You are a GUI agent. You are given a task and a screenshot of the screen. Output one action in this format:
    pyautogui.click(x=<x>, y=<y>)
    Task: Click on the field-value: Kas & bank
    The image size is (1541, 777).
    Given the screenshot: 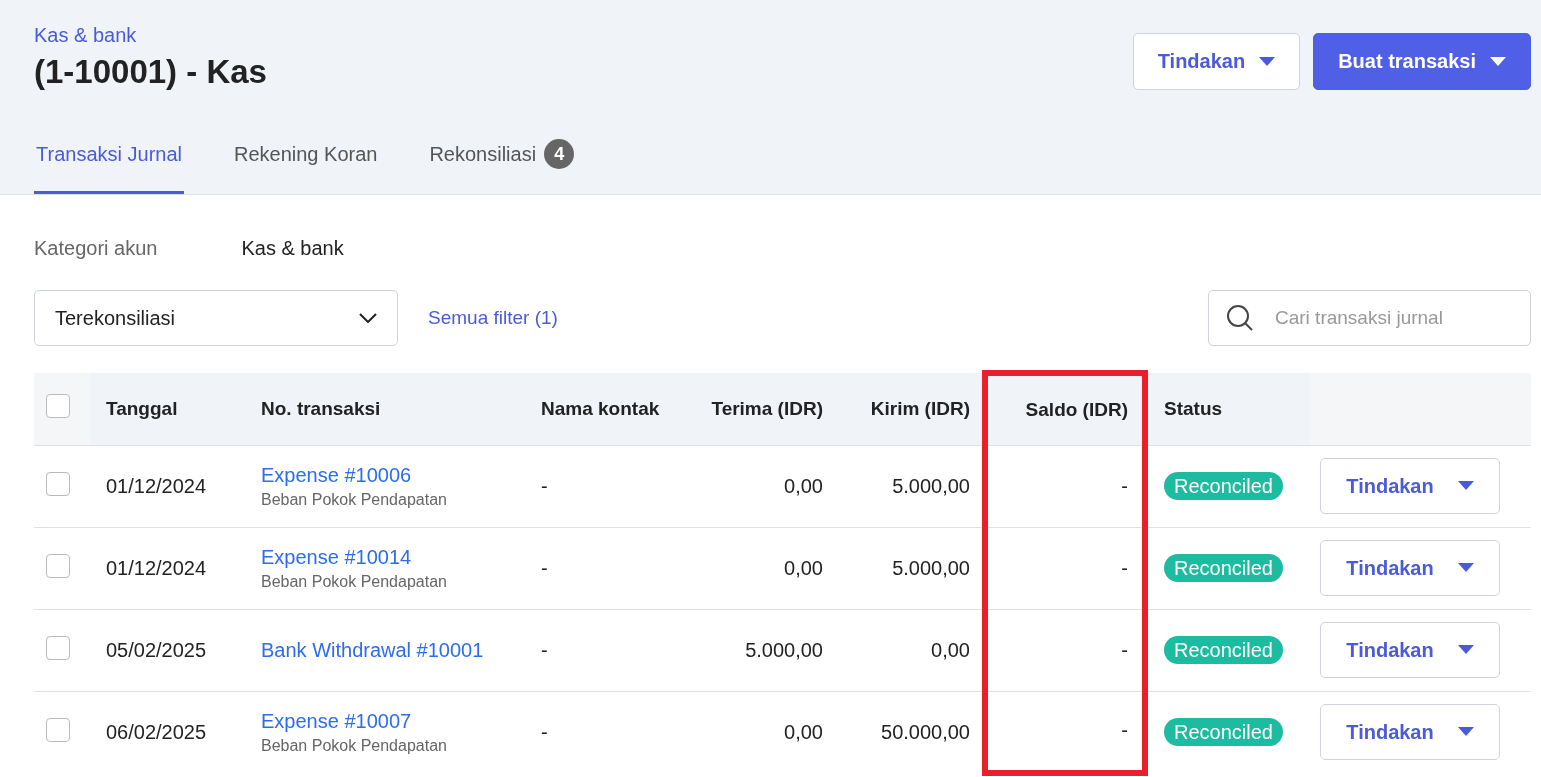 What is the action you would take?
    pyautogui.click(x=292, y=248)
    